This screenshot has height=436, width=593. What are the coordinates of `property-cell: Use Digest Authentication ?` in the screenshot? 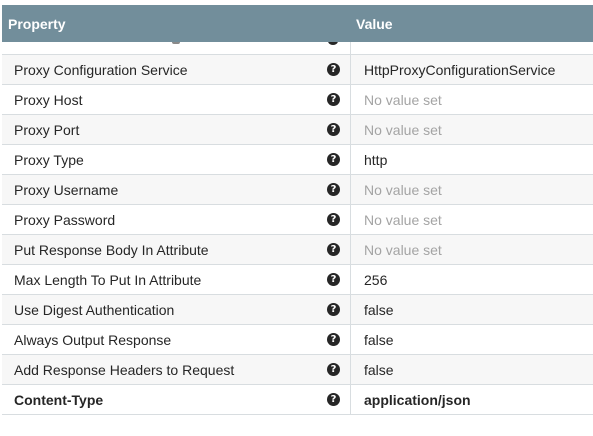 It's located at (176, 309).